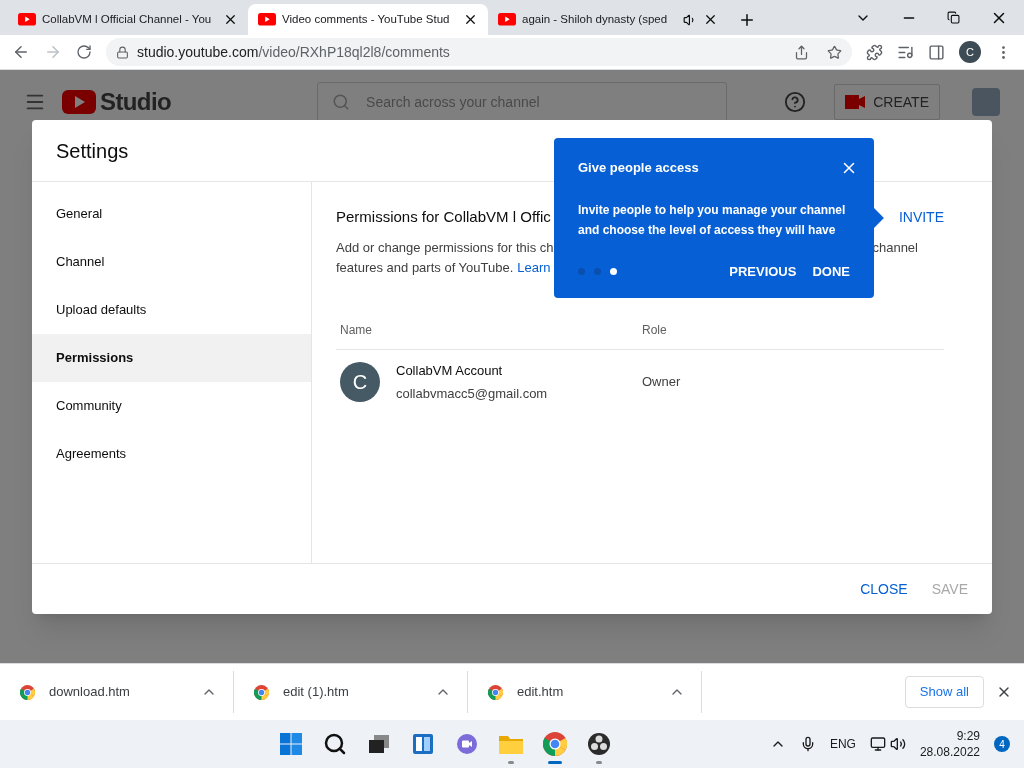  I want to click on share-icon, so click(801, 52).